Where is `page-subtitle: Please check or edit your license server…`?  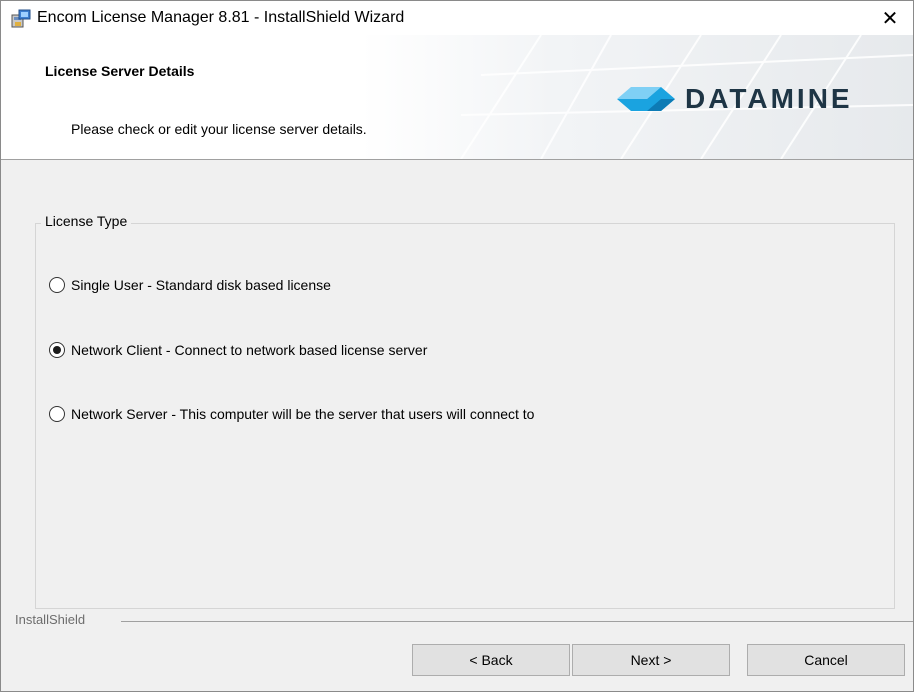
page-subtitle: Please check or edit your license server… is located at coordinates (219, 129).